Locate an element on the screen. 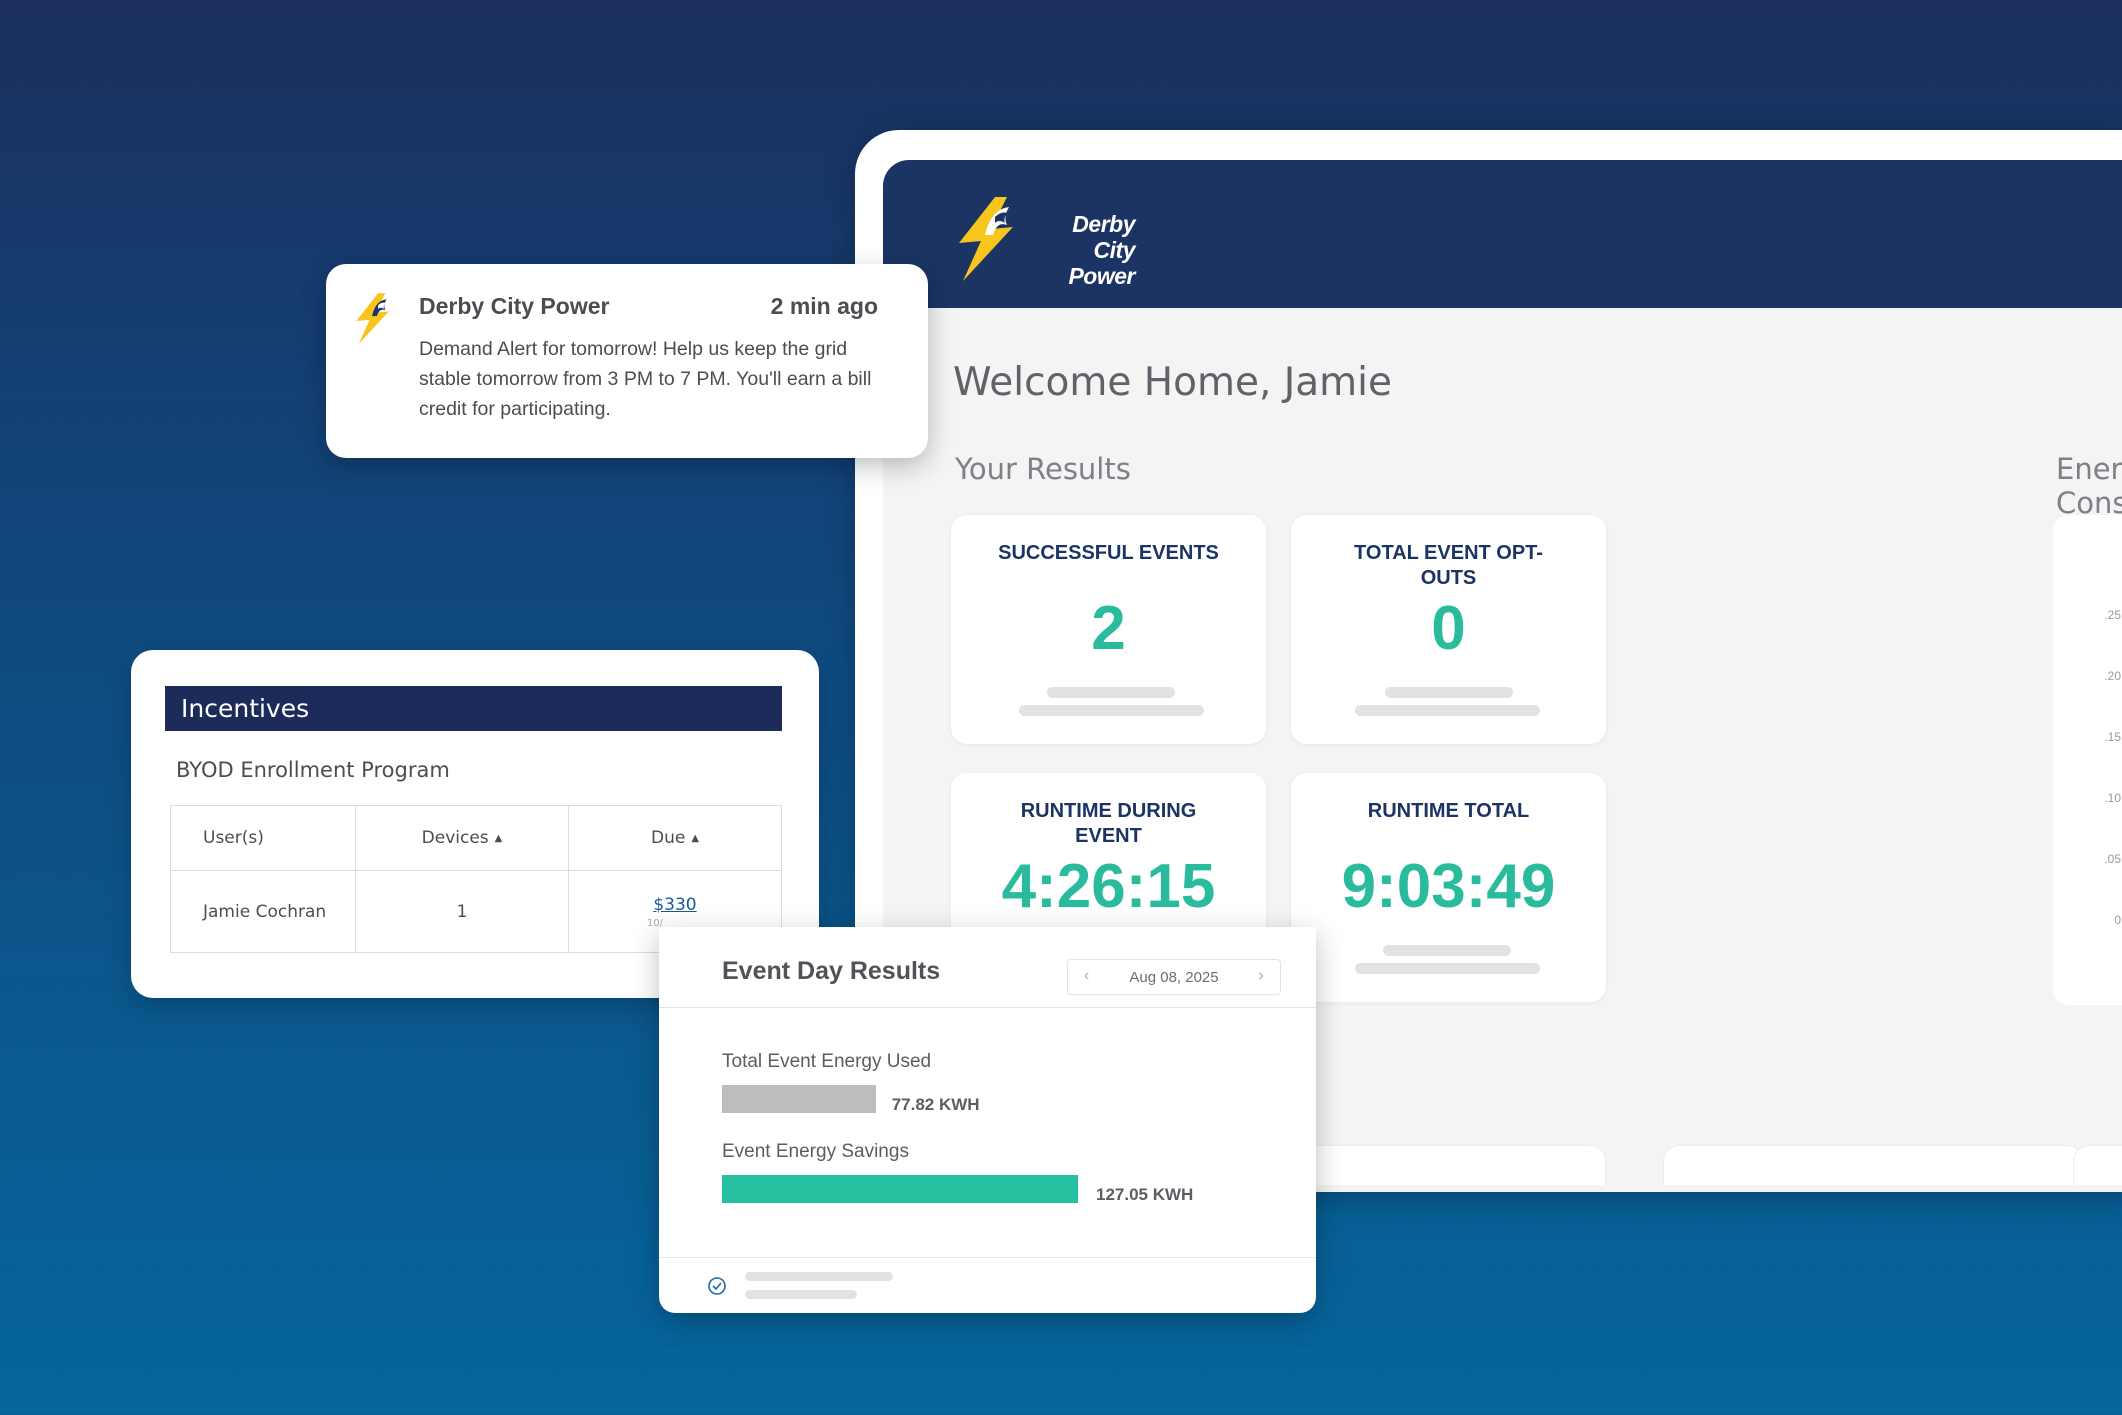 This screenshot has width=2122, height=1415. stat-value: 2 is located at coordinates (1108, 628).